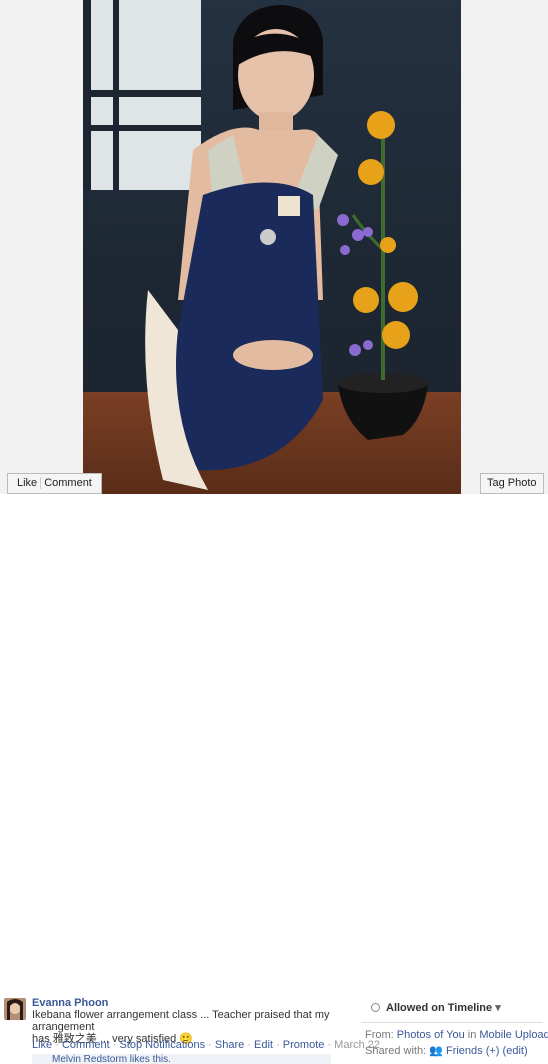 The image size is (548, 1064). Describe the element at coordinates (86, 1045) in the screenshot. I see `comment-link: Comment` at that location.